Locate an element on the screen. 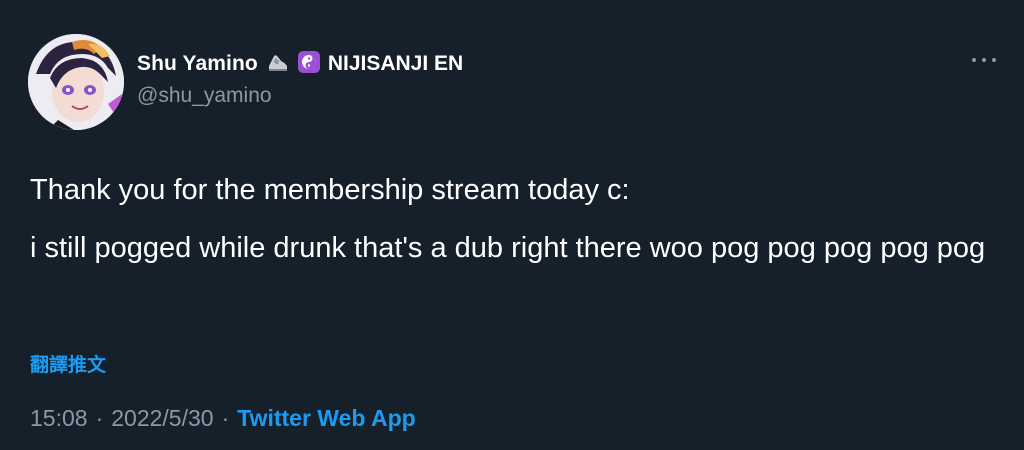  user-info: Shu Yamino NIJISANJI EN @shu_yamino is located at coordinates (300, 79).